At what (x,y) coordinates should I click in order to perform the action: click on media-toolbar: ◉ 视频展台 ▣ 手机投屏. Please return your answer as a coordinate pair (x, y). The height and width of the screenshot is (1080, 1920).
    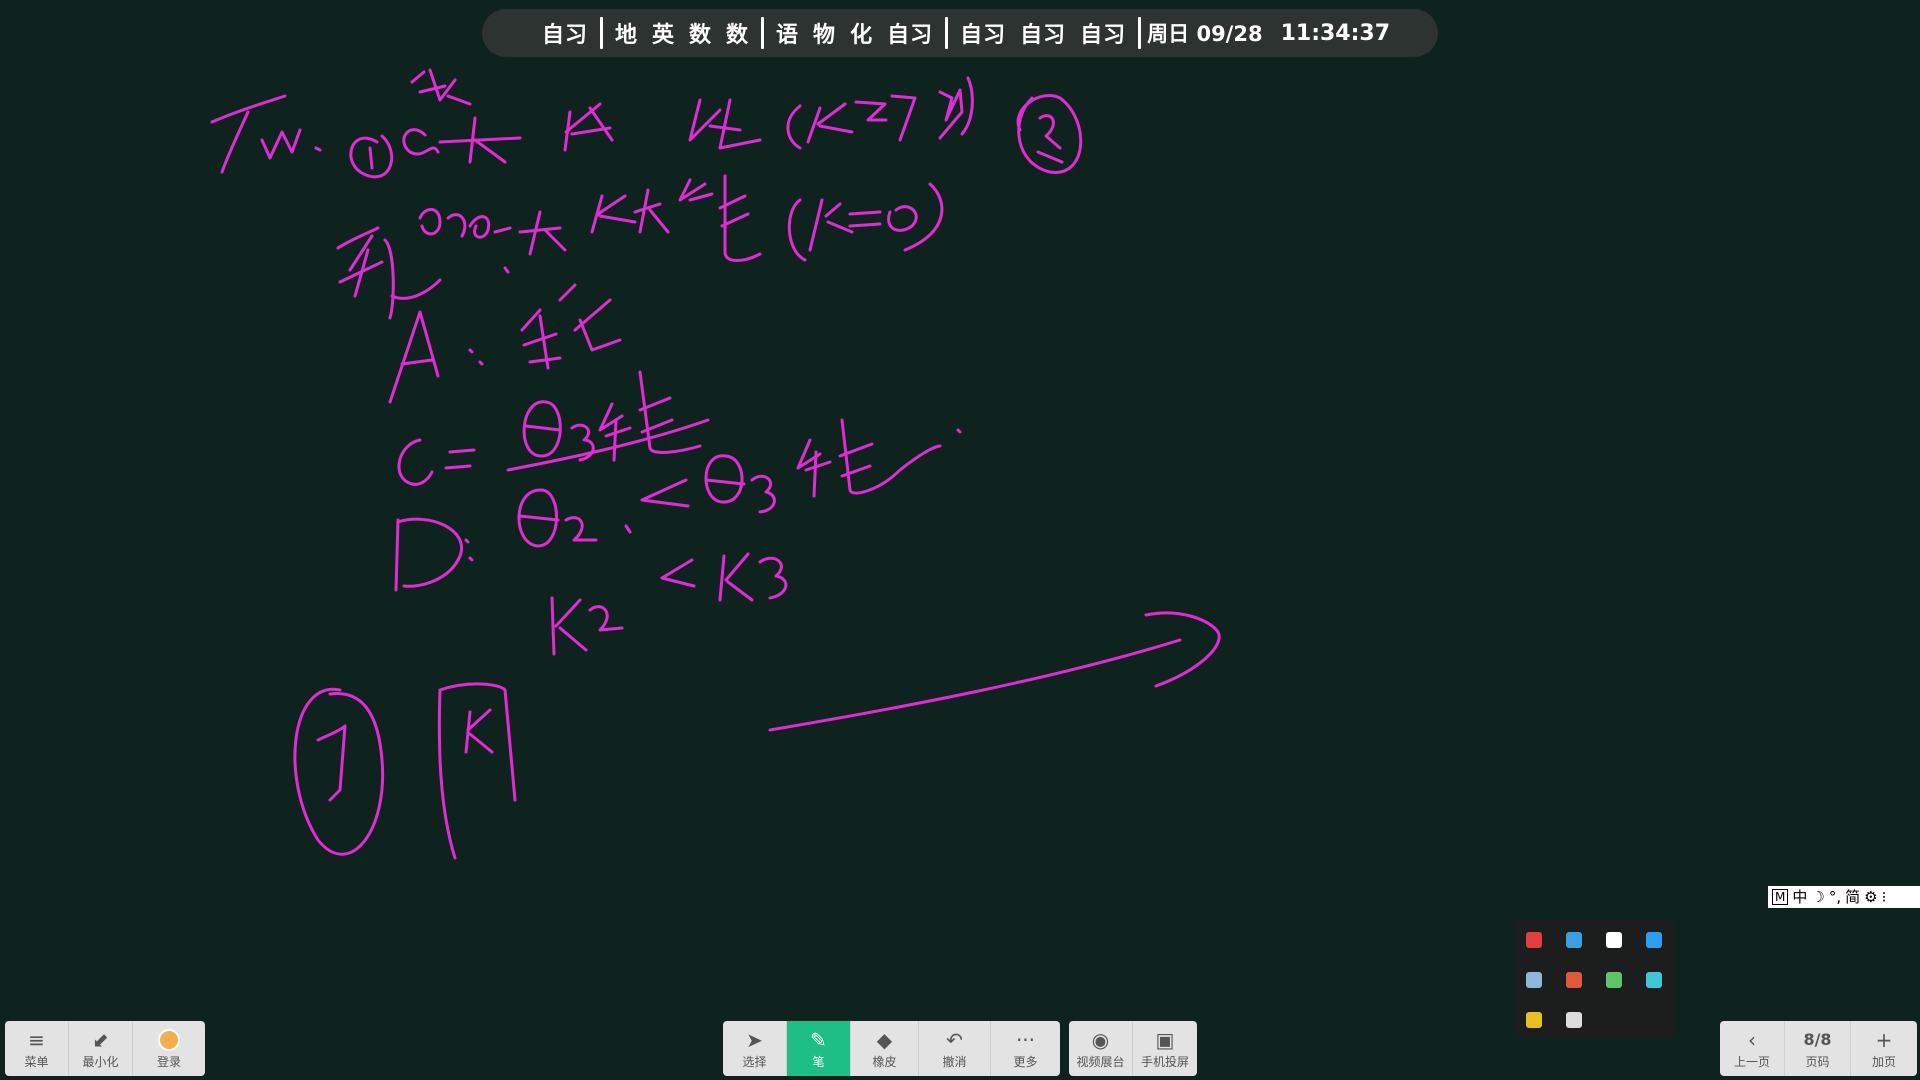
    Looking at the image, I should click on (1133, 1048).